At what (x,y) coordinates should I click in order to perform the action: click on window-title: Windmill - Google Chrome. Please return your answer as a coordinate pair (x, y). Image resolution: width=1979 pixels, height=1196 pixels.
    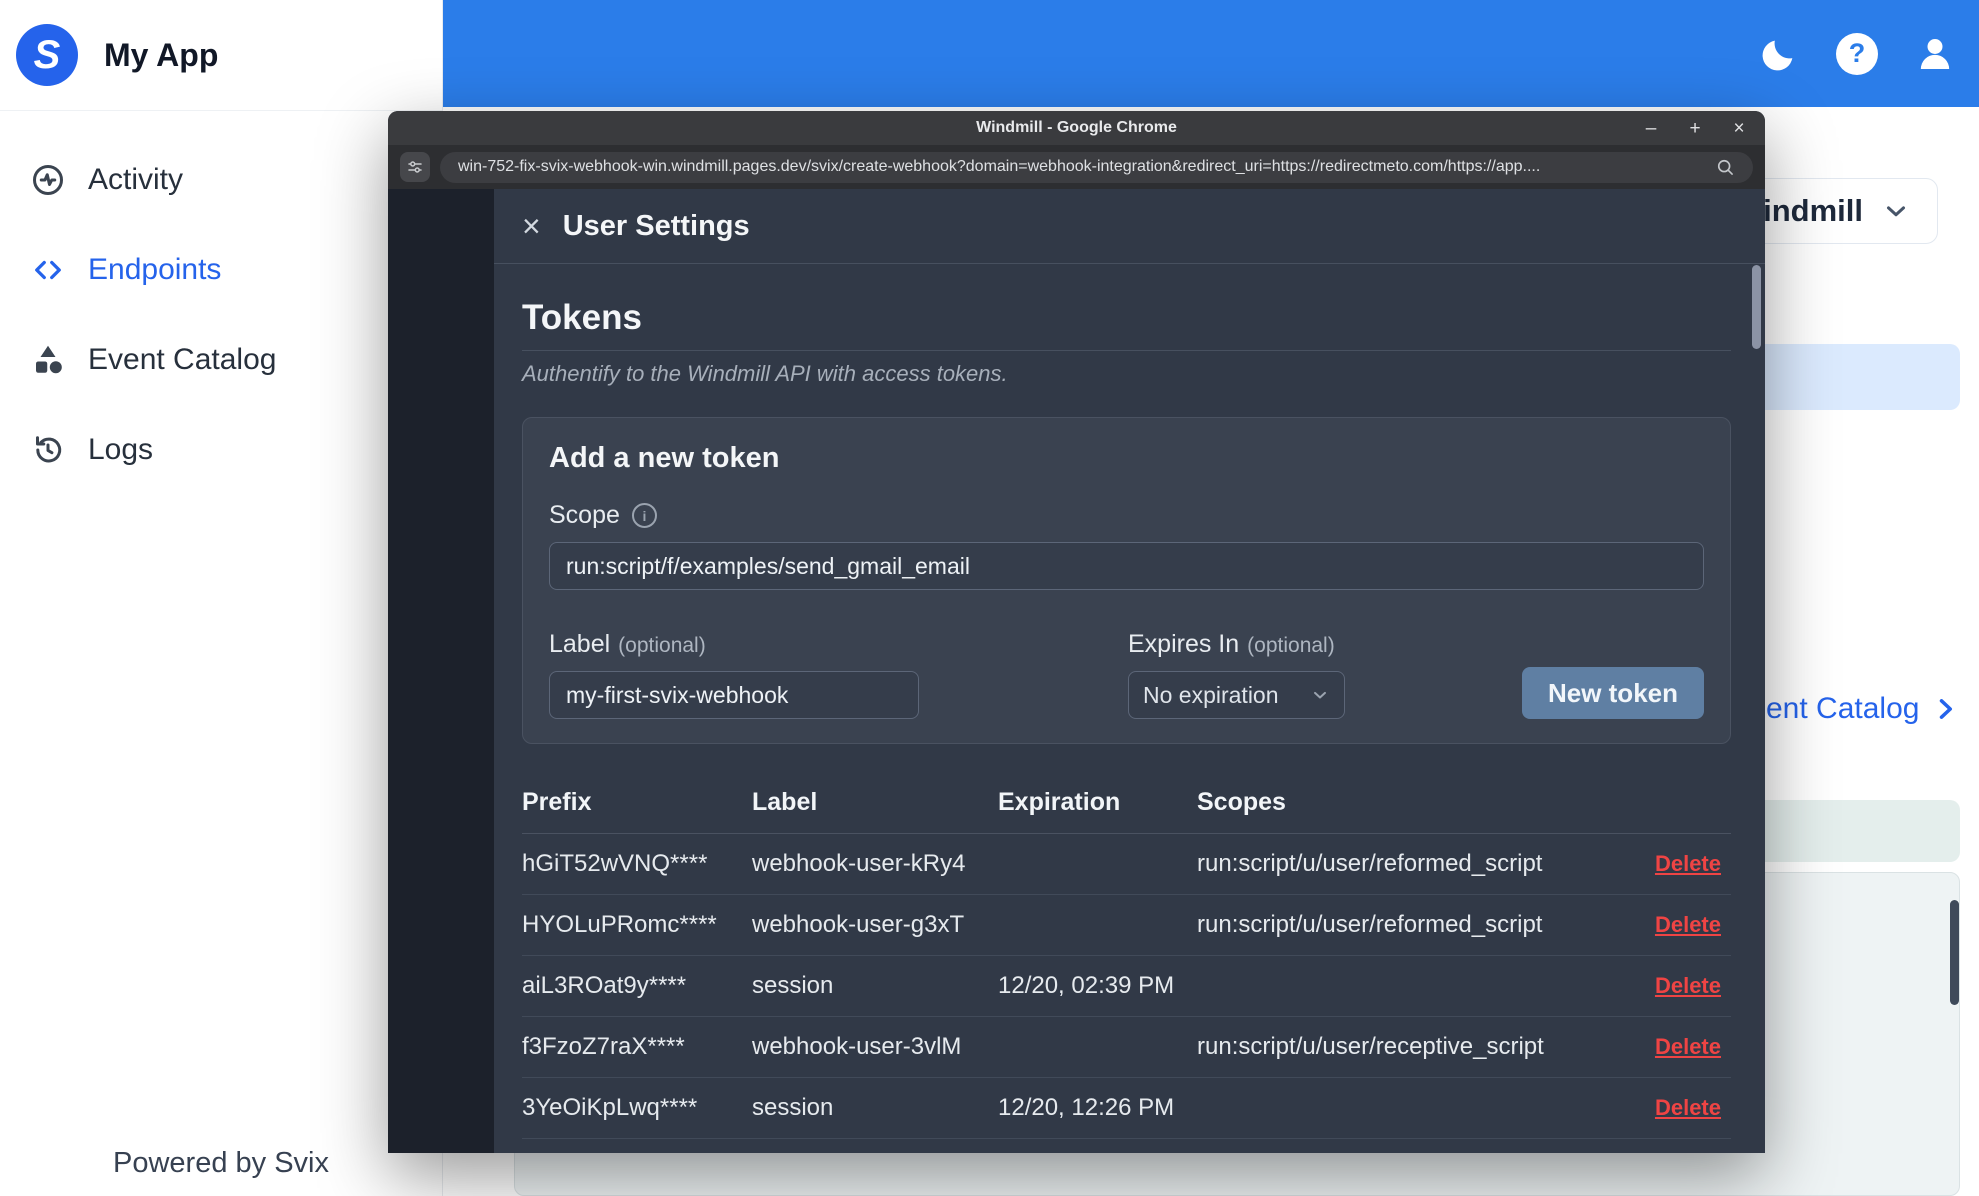
    Looking at the image, I should click on (1076, 127).